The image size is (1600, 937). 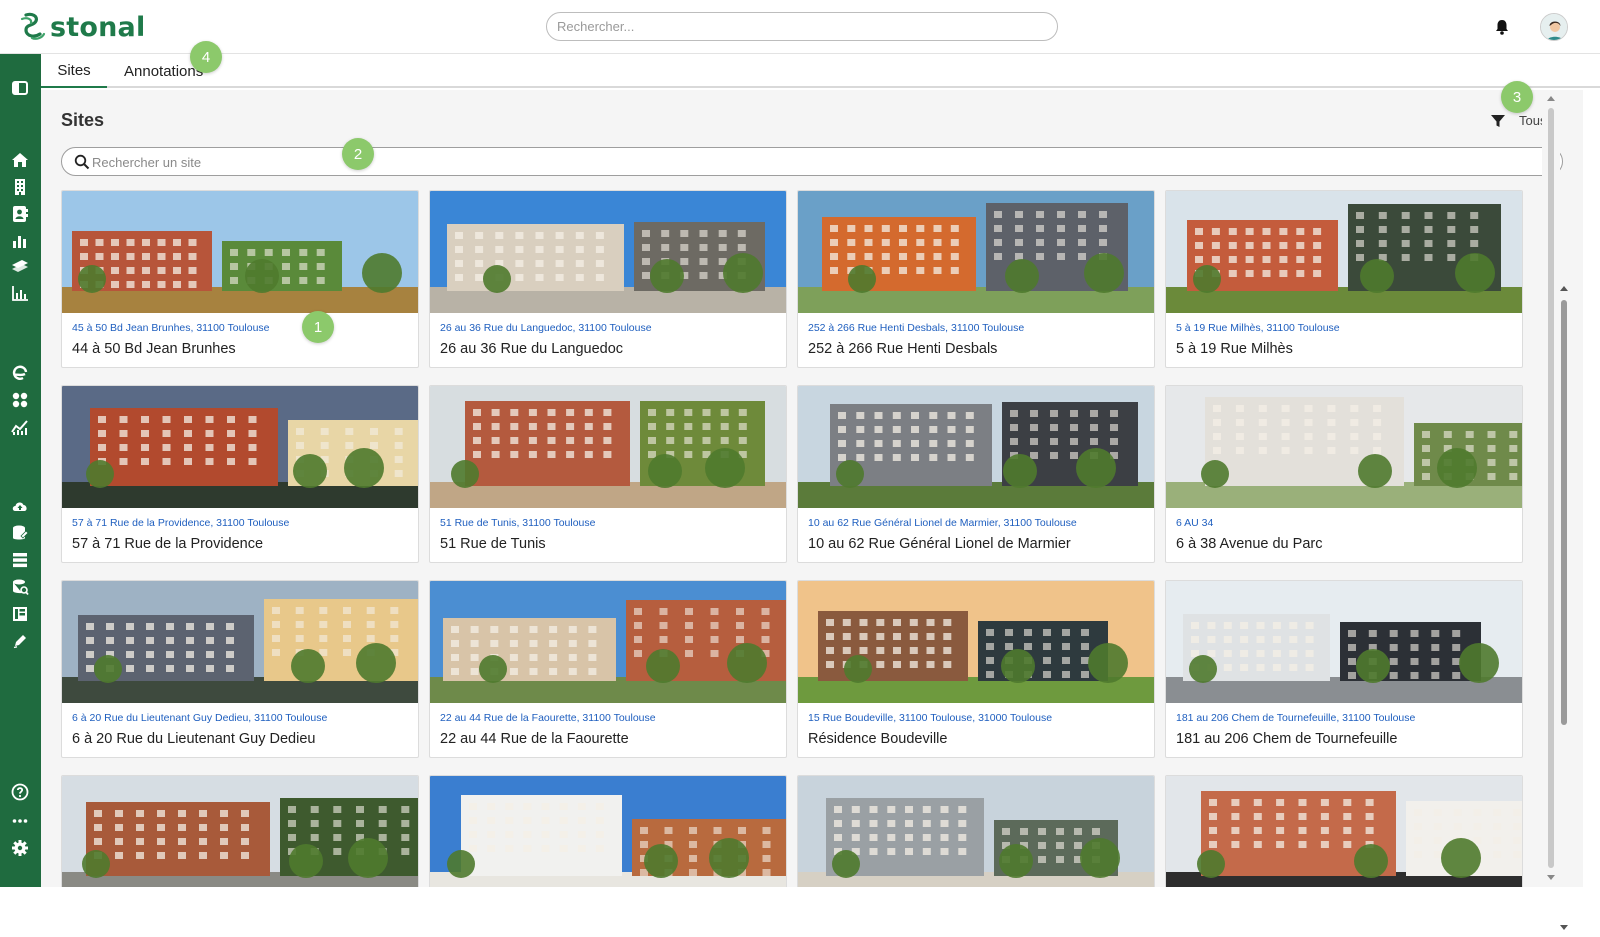 What do you see at coordinates (1564, 512) in the screenshot?
I see `grid-scrollbar-thumb` at bounding box center [1564, 512].